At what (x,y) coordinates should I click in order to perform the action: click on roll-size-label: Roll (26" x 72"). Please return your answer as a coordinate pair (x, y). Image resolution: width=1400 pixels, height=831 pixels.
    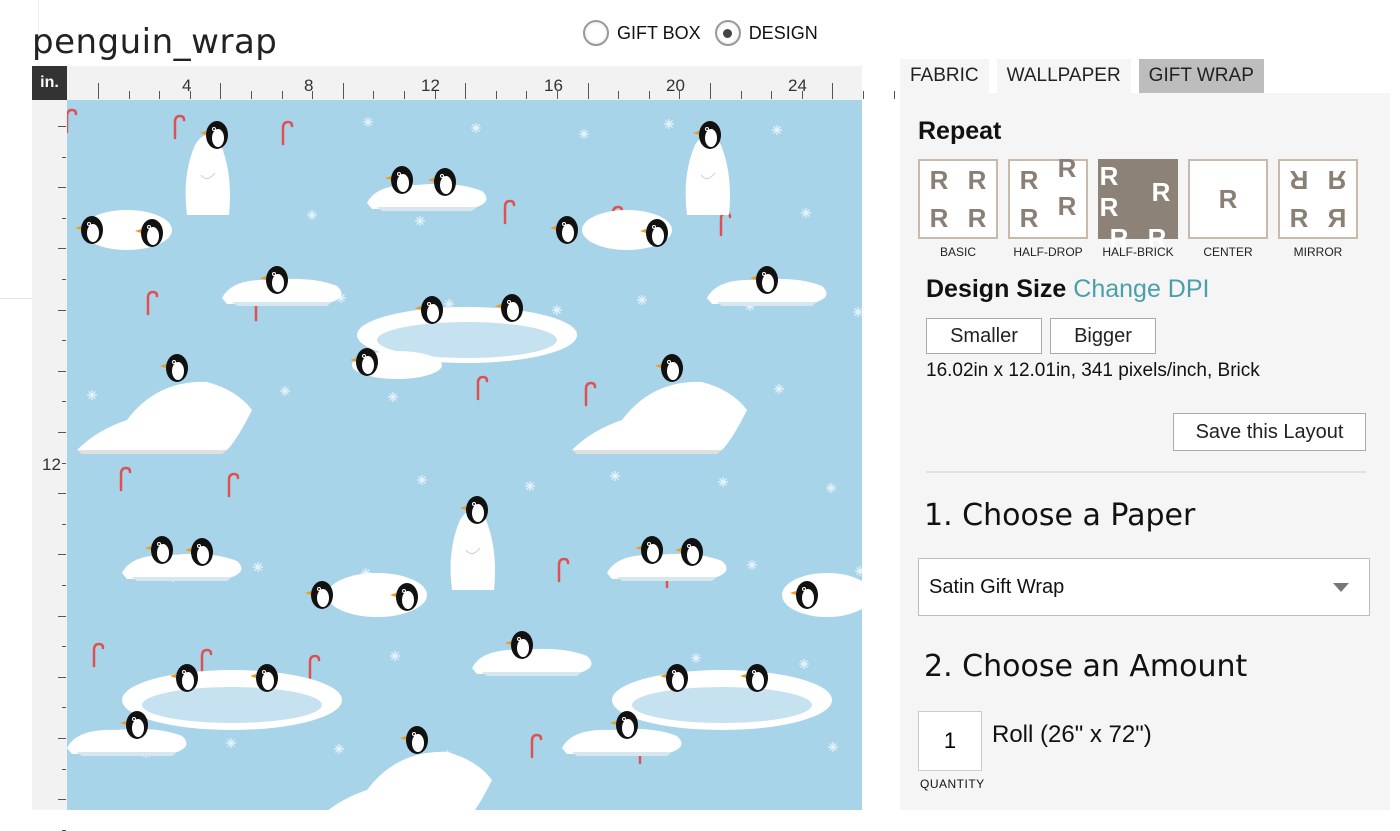
    Looking at the image, I should click on (1072, 734).